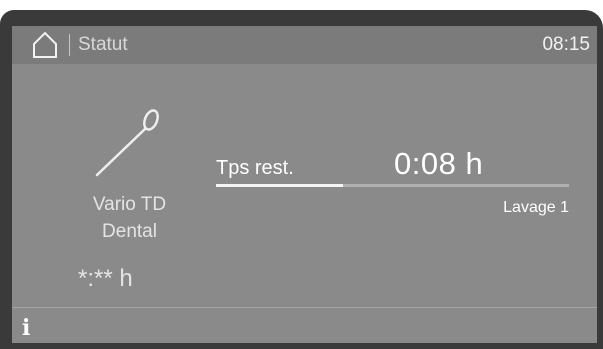  What do you see at coordinates (536, 207) in the screenshot?
I see `program-phase: Lavage 1` at bounding box center [536, 207].